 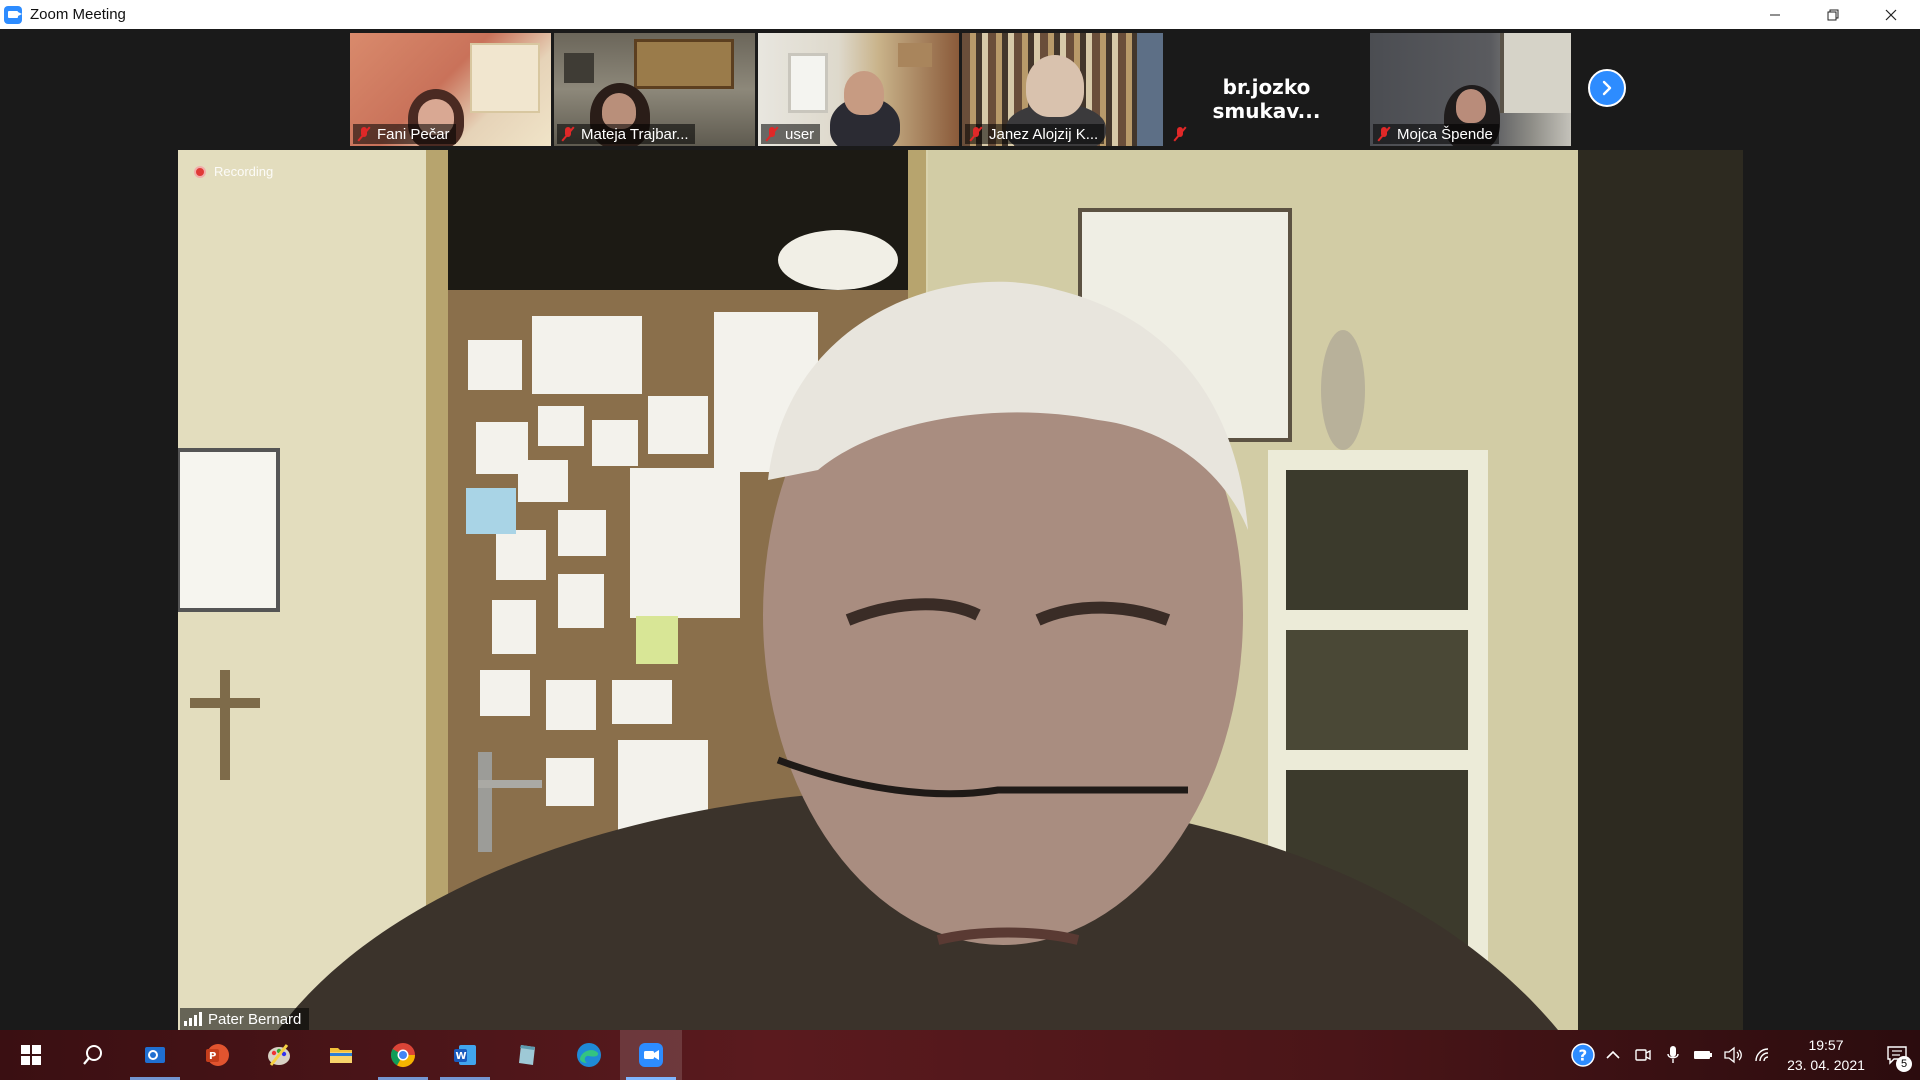 What do you see at coordinates (461, 1056) in the screenshot?
I see `svg-text: W` at bounding box center [461, 1056].